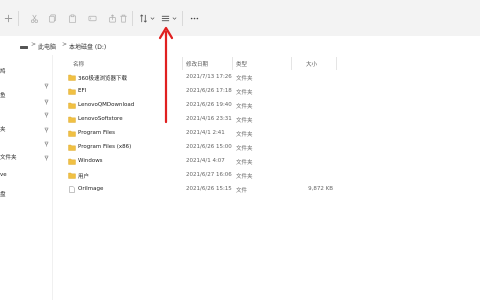  What do you see at coordinates (241, 64) in the screenshot?
I see `column-header-type: 类型` at bounding box center [241, 64].